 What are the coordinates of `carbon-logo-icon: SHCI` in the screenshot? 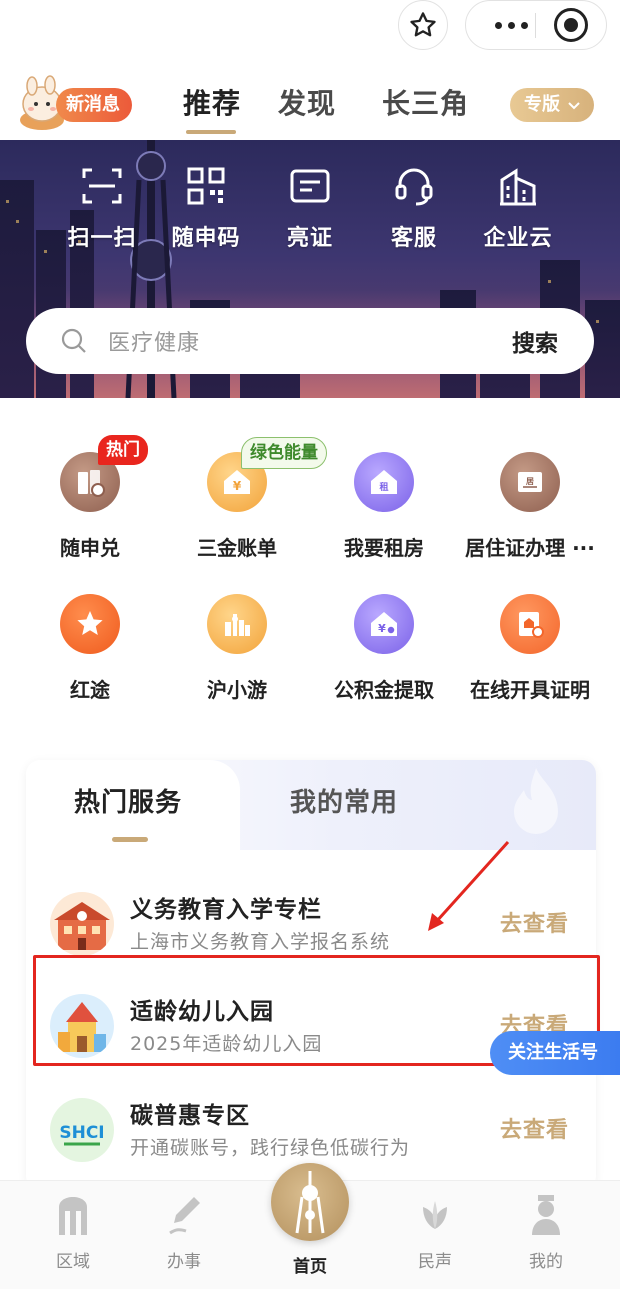 It's located at (82, 1130).